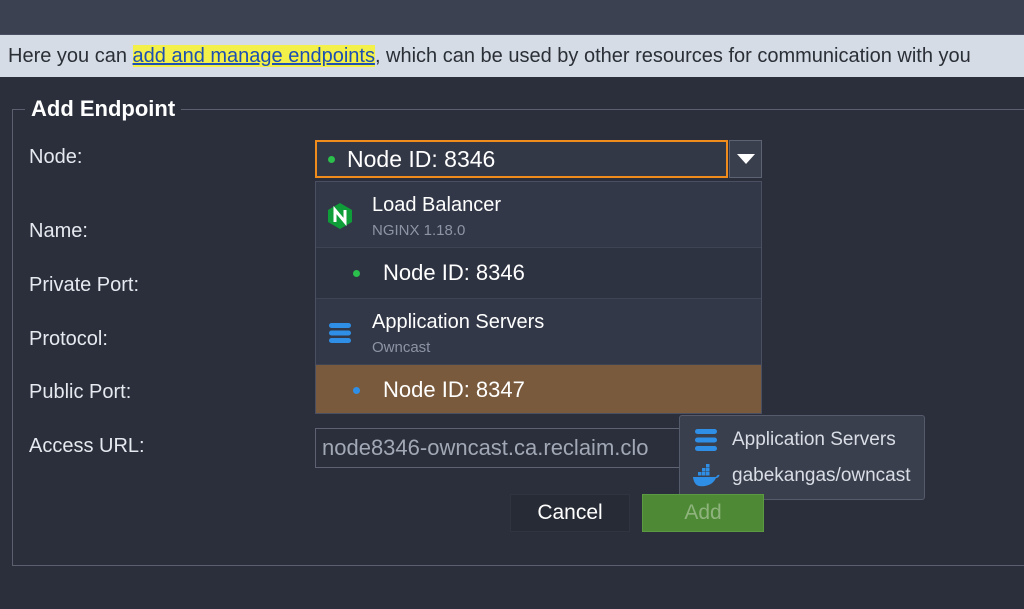  Describe the element at coordinates (401, 347) in the screenshot. I see `group-subtitle: Owncast` at that location.